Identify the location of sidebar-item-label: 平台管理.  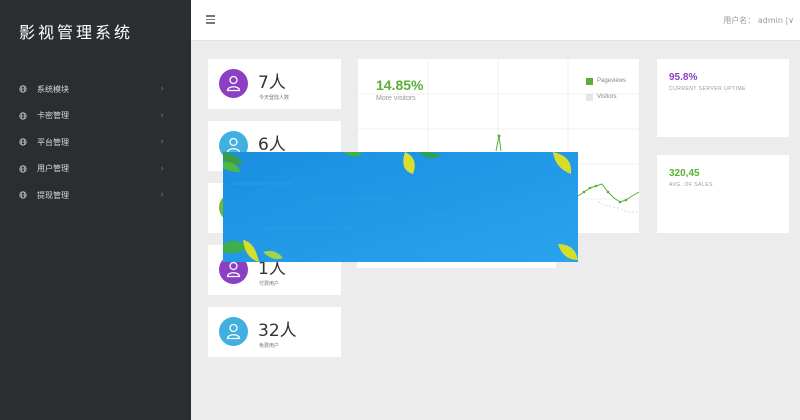
(53, 142).